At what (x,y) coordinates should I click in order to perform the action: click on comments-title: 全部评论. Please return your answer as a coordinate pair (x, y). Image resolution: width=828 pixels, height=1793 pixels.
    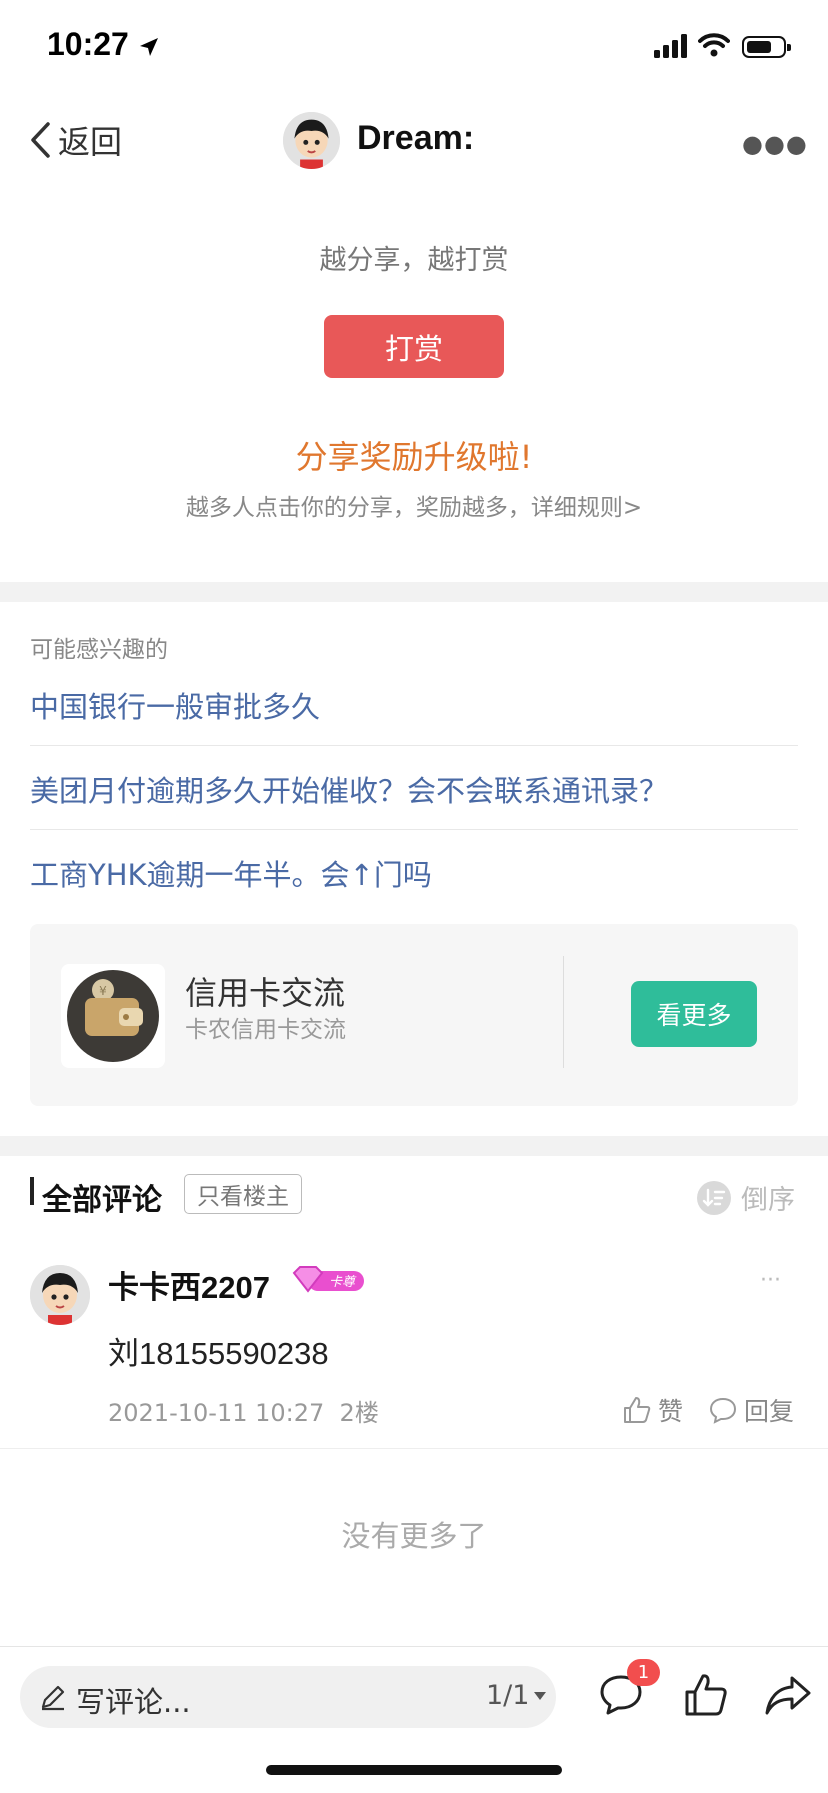
    Looking at the image, I should click on (102, 1200).